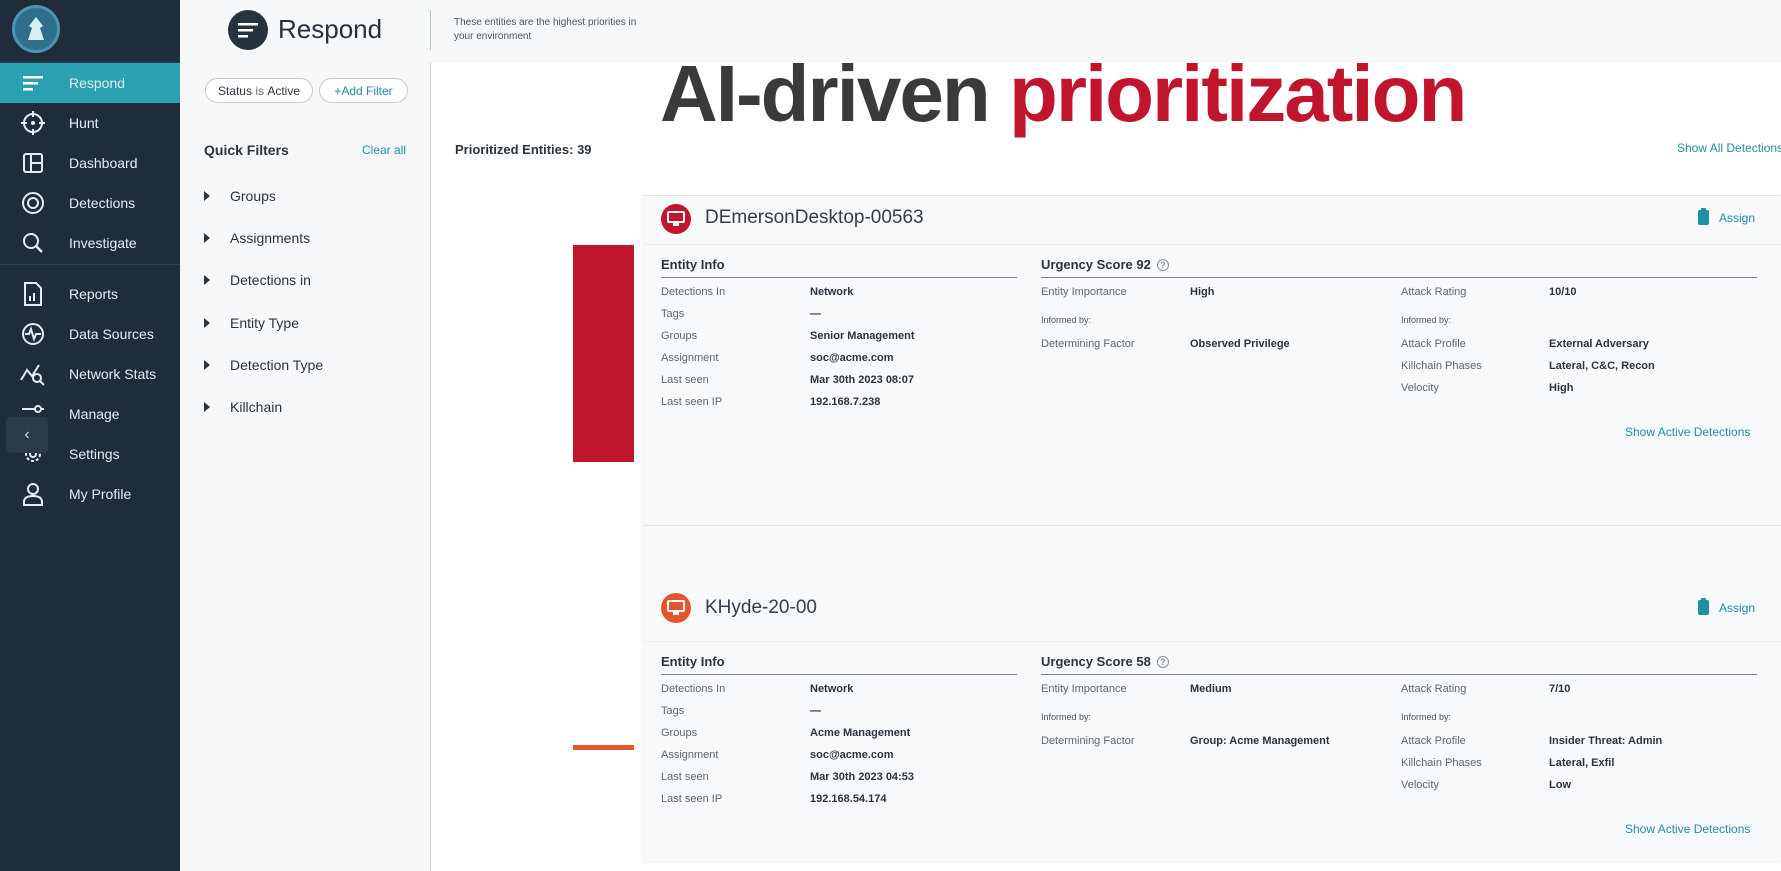 Image resolution: width=1781 pixels, height=871 pixels. What do you see at coordinates (825, 93) in the screenshot?
I see `headline-word-1: AI-driven` at bounding box center [825, 93].